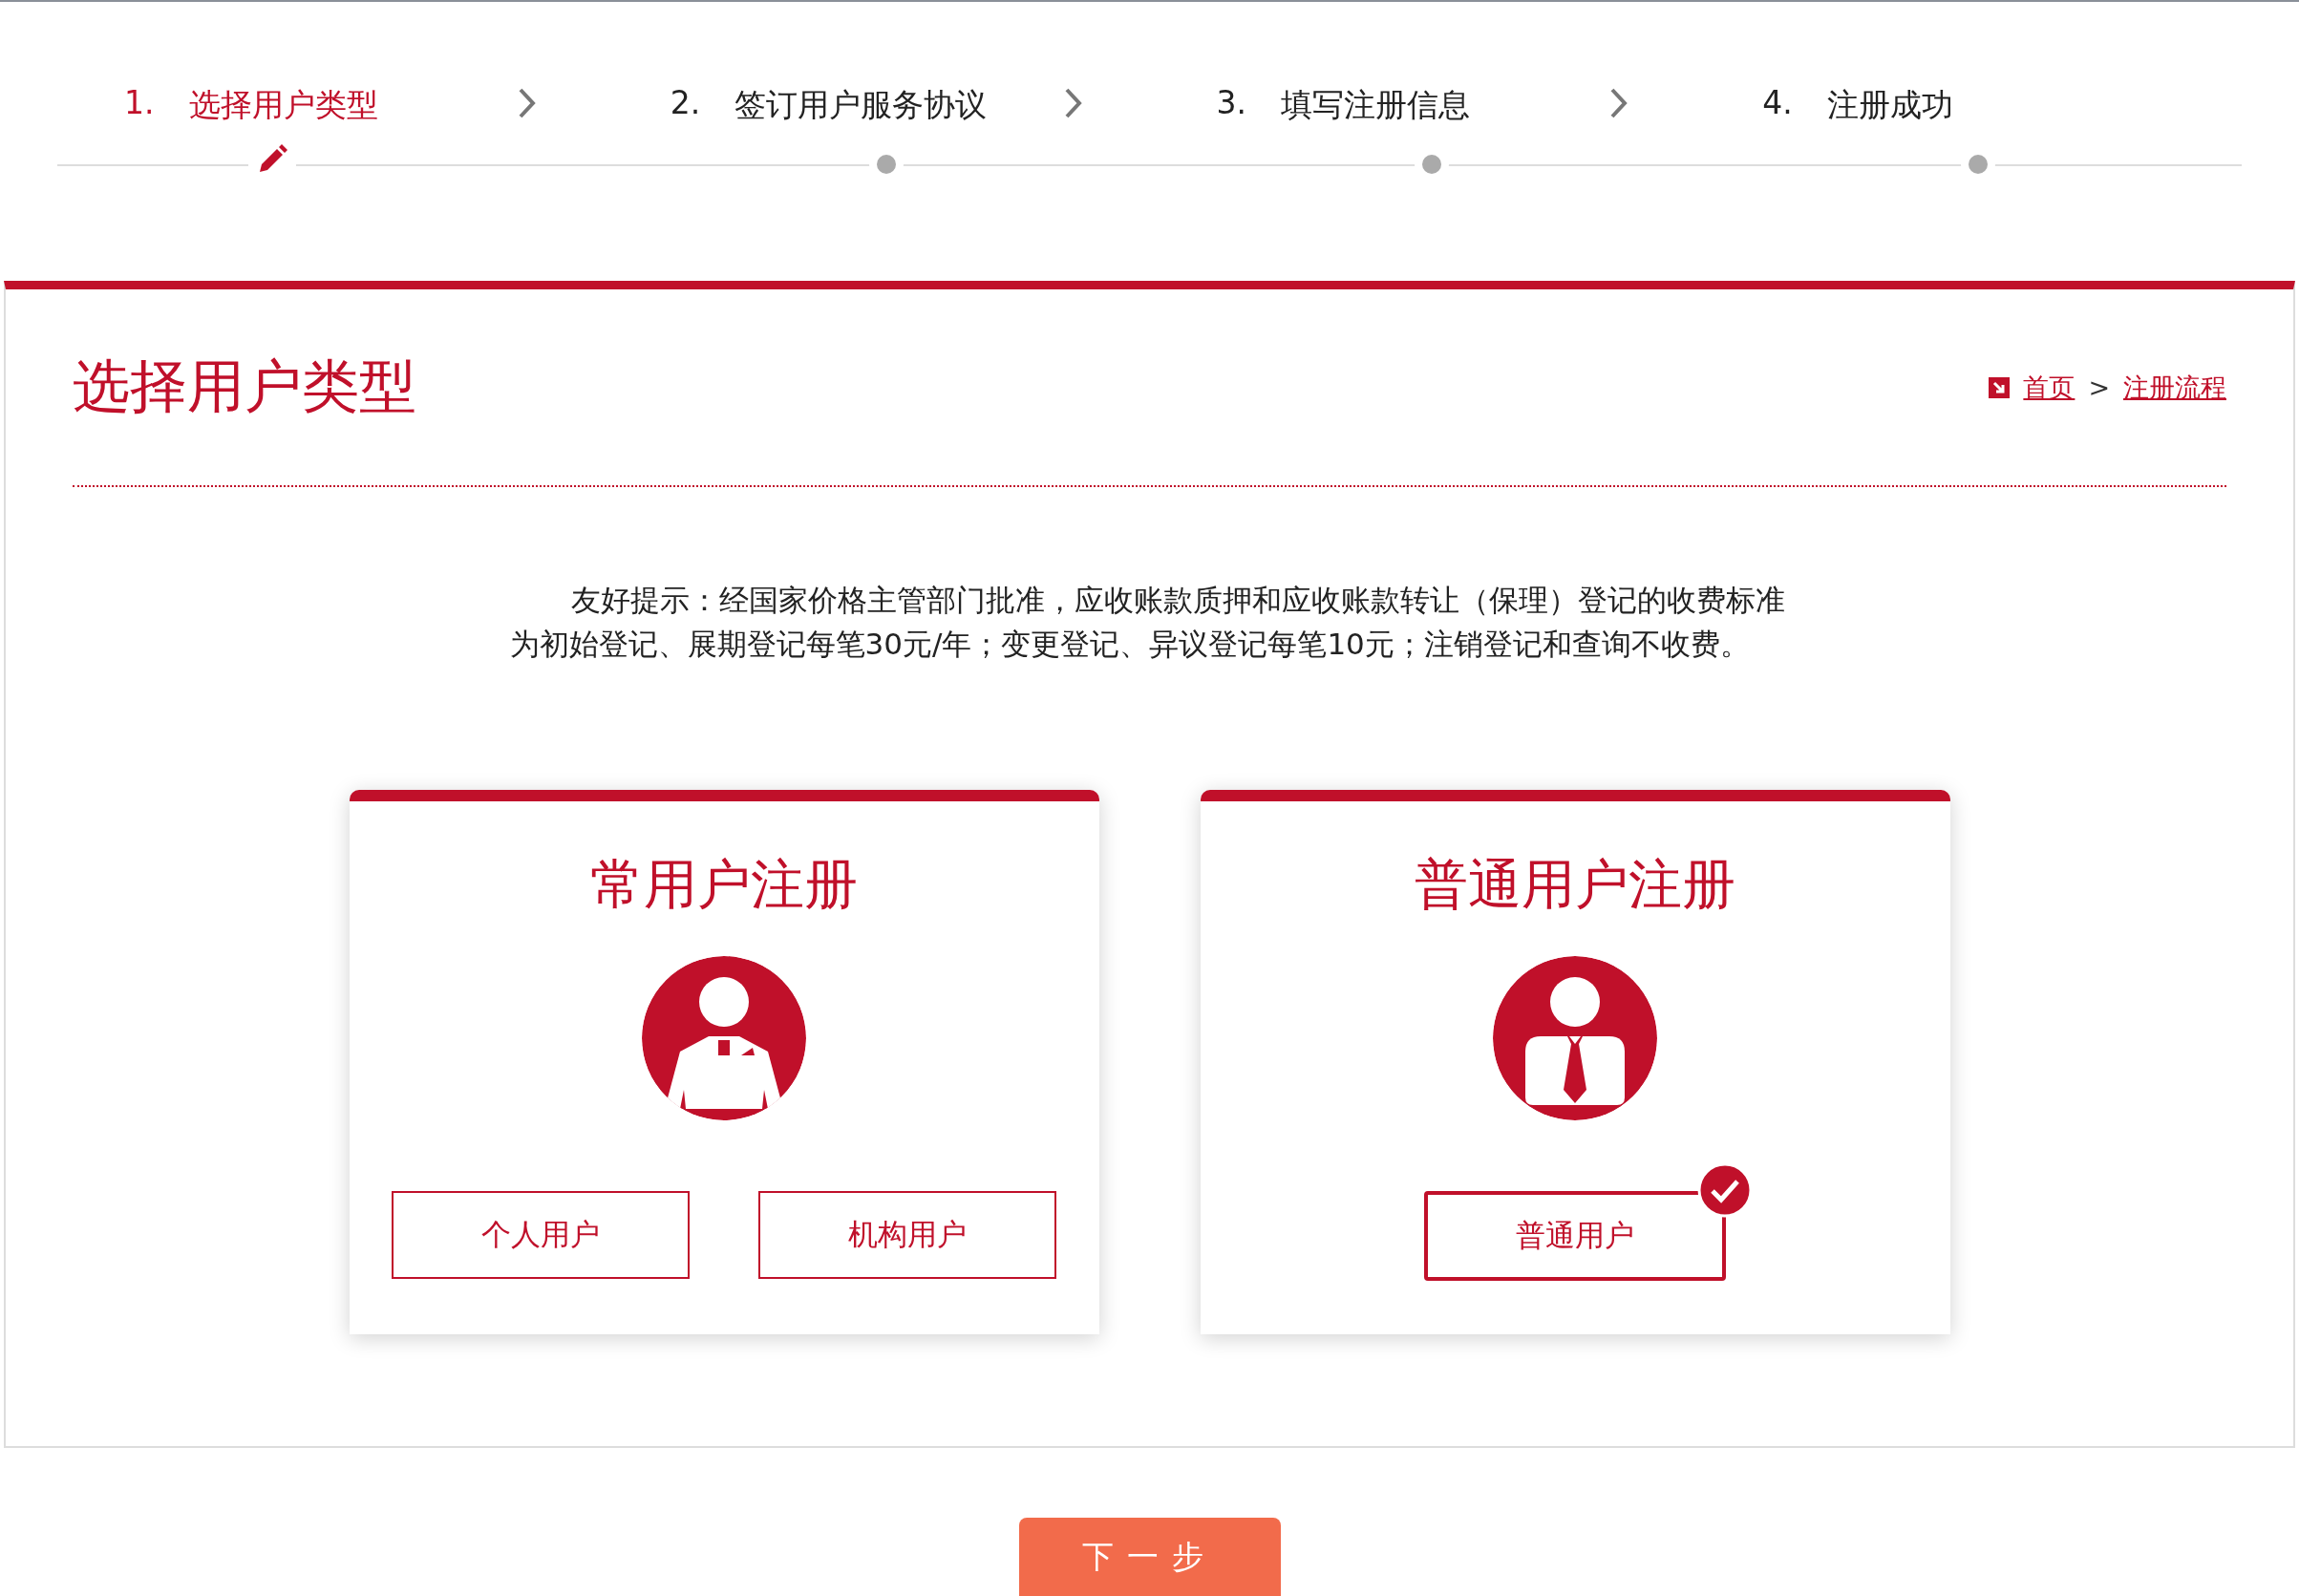  What do you see at coordinates (1857, 104) in the screenshot?
I see `step-label: 4. 注册成功` at bounding box center [1857, 104].